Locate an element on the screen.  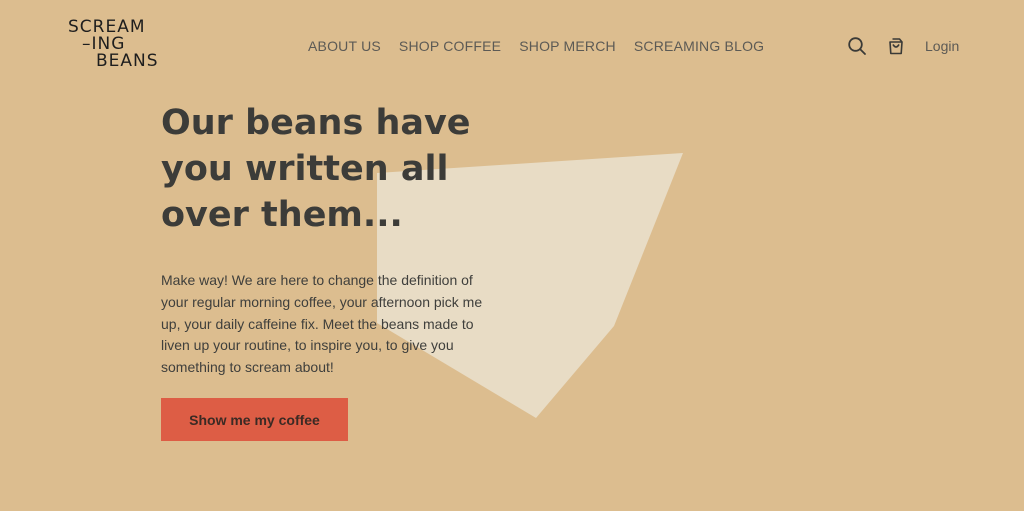
nav-shop-merch: SHOP MERCH is located at coordinates (567, 46).